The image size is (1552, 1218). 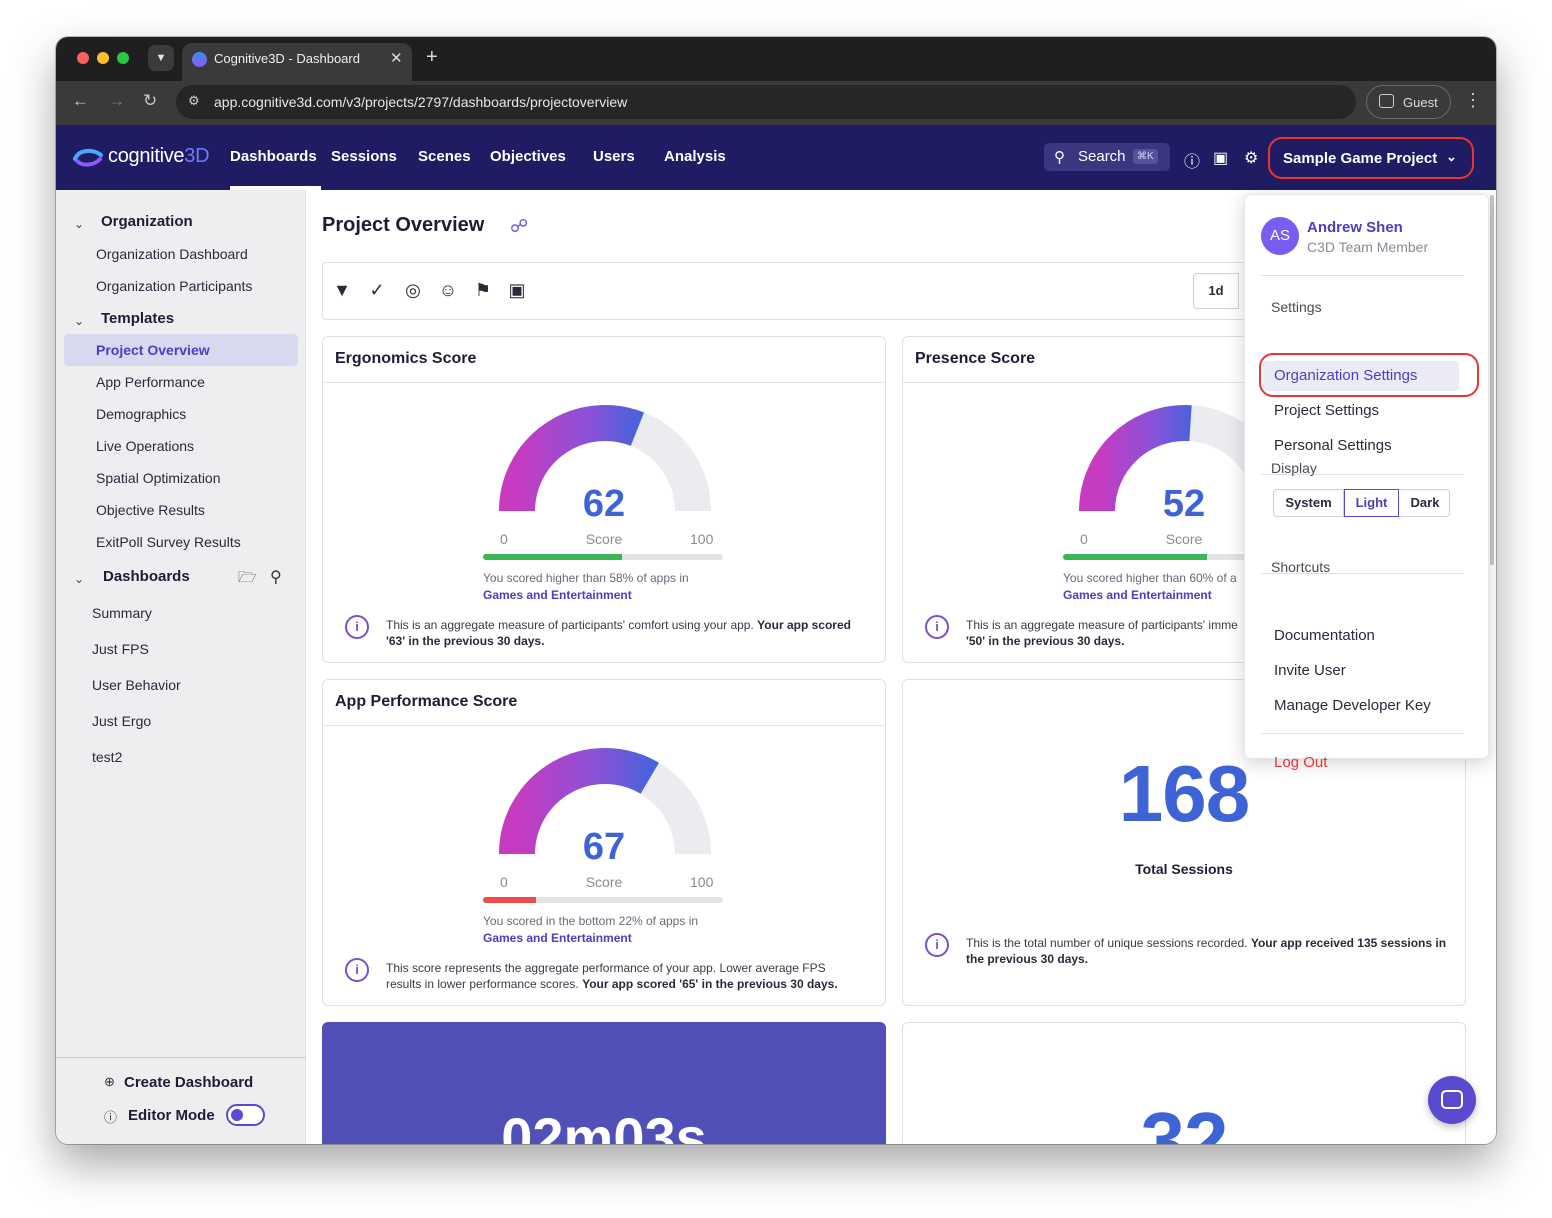 What do you see at coordinates (150, 382) in the screenshot?
I see `sidebar-item-app-performance: App Performance` at bounding box center [150, 382].